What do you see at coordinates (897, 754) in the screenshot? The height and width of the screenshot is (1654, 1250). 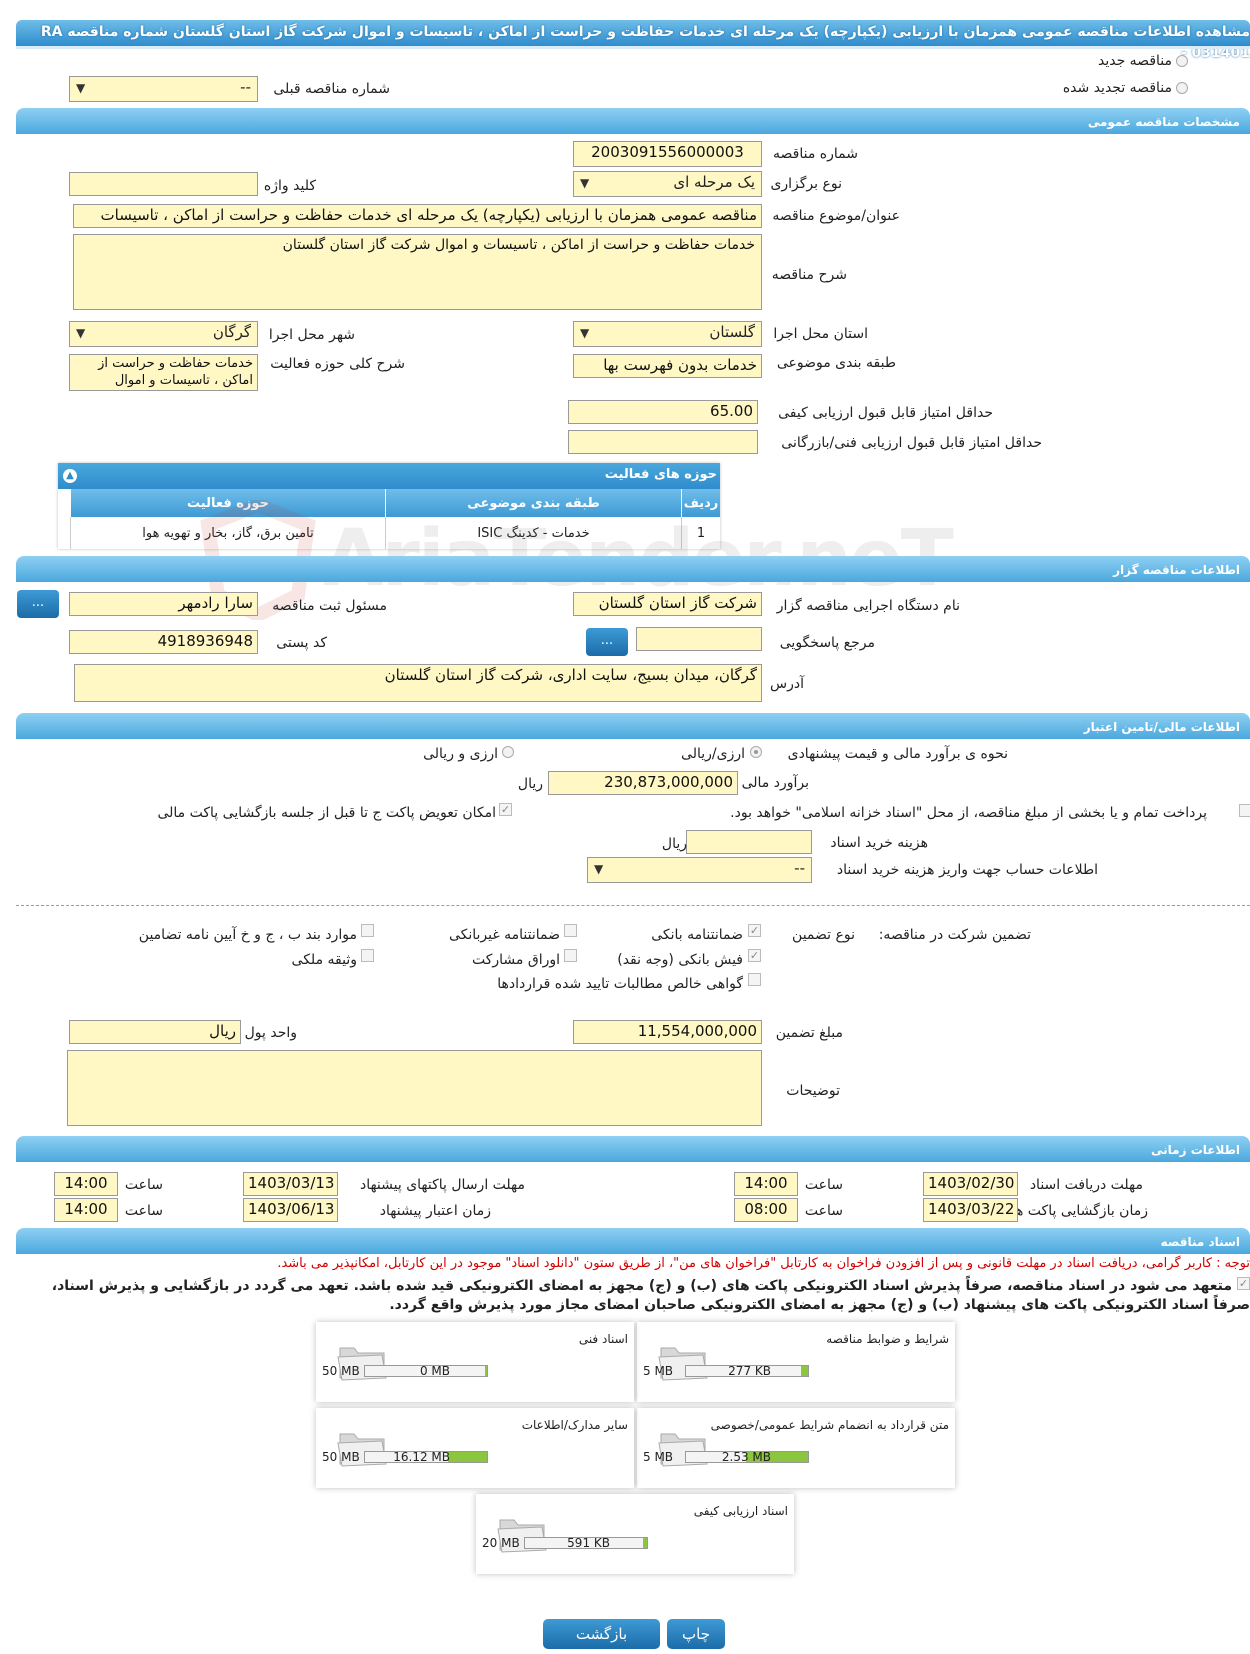 I see `method-label: نحوه ی برآورد مالی و قیمت پیشنهادی` at bounding box center [897, 754].